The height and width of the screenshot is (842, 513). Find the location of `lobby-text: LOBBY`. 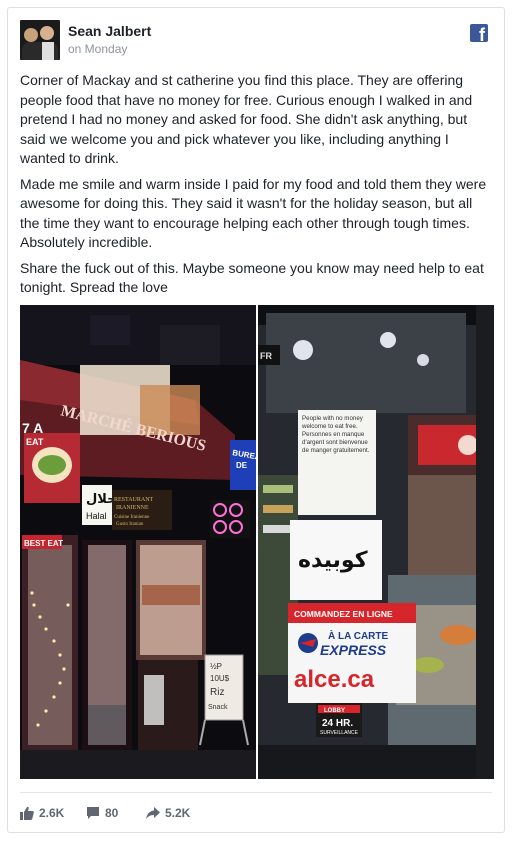

lobby-text: LOBBY is located at coordinates (334, 711).